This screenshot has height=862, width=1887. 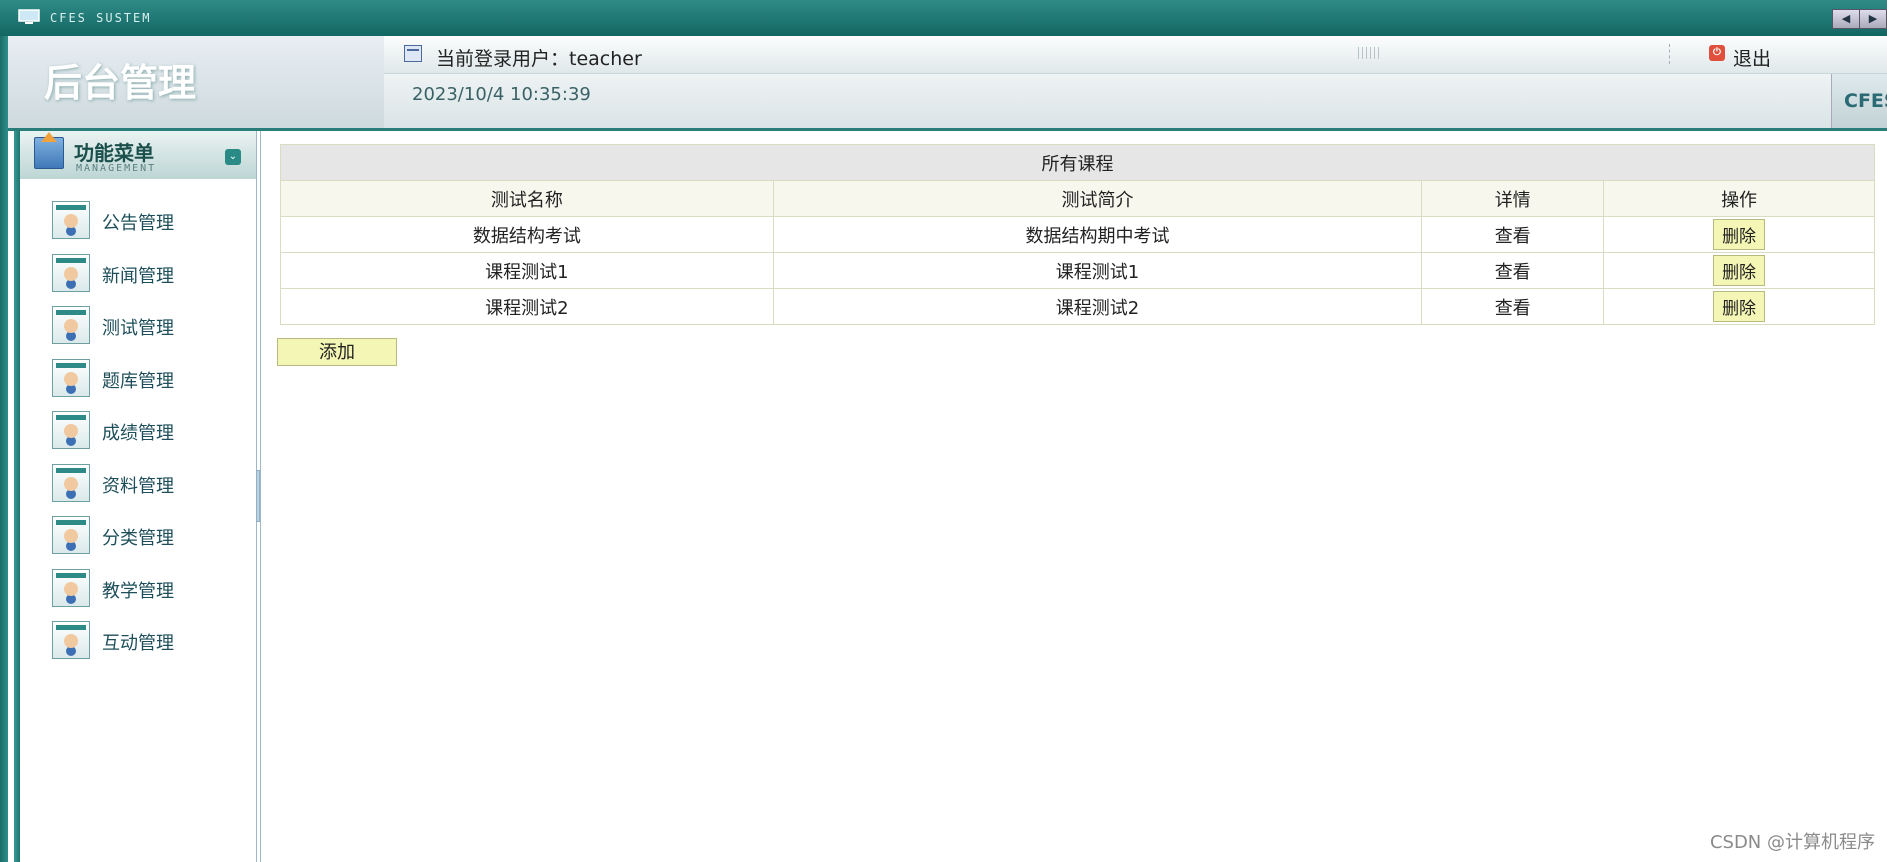 What do you see at coordinates (1752, 57) in the screenshot?
I see `logout-link: 退出` at bounding box center [1752, 57].